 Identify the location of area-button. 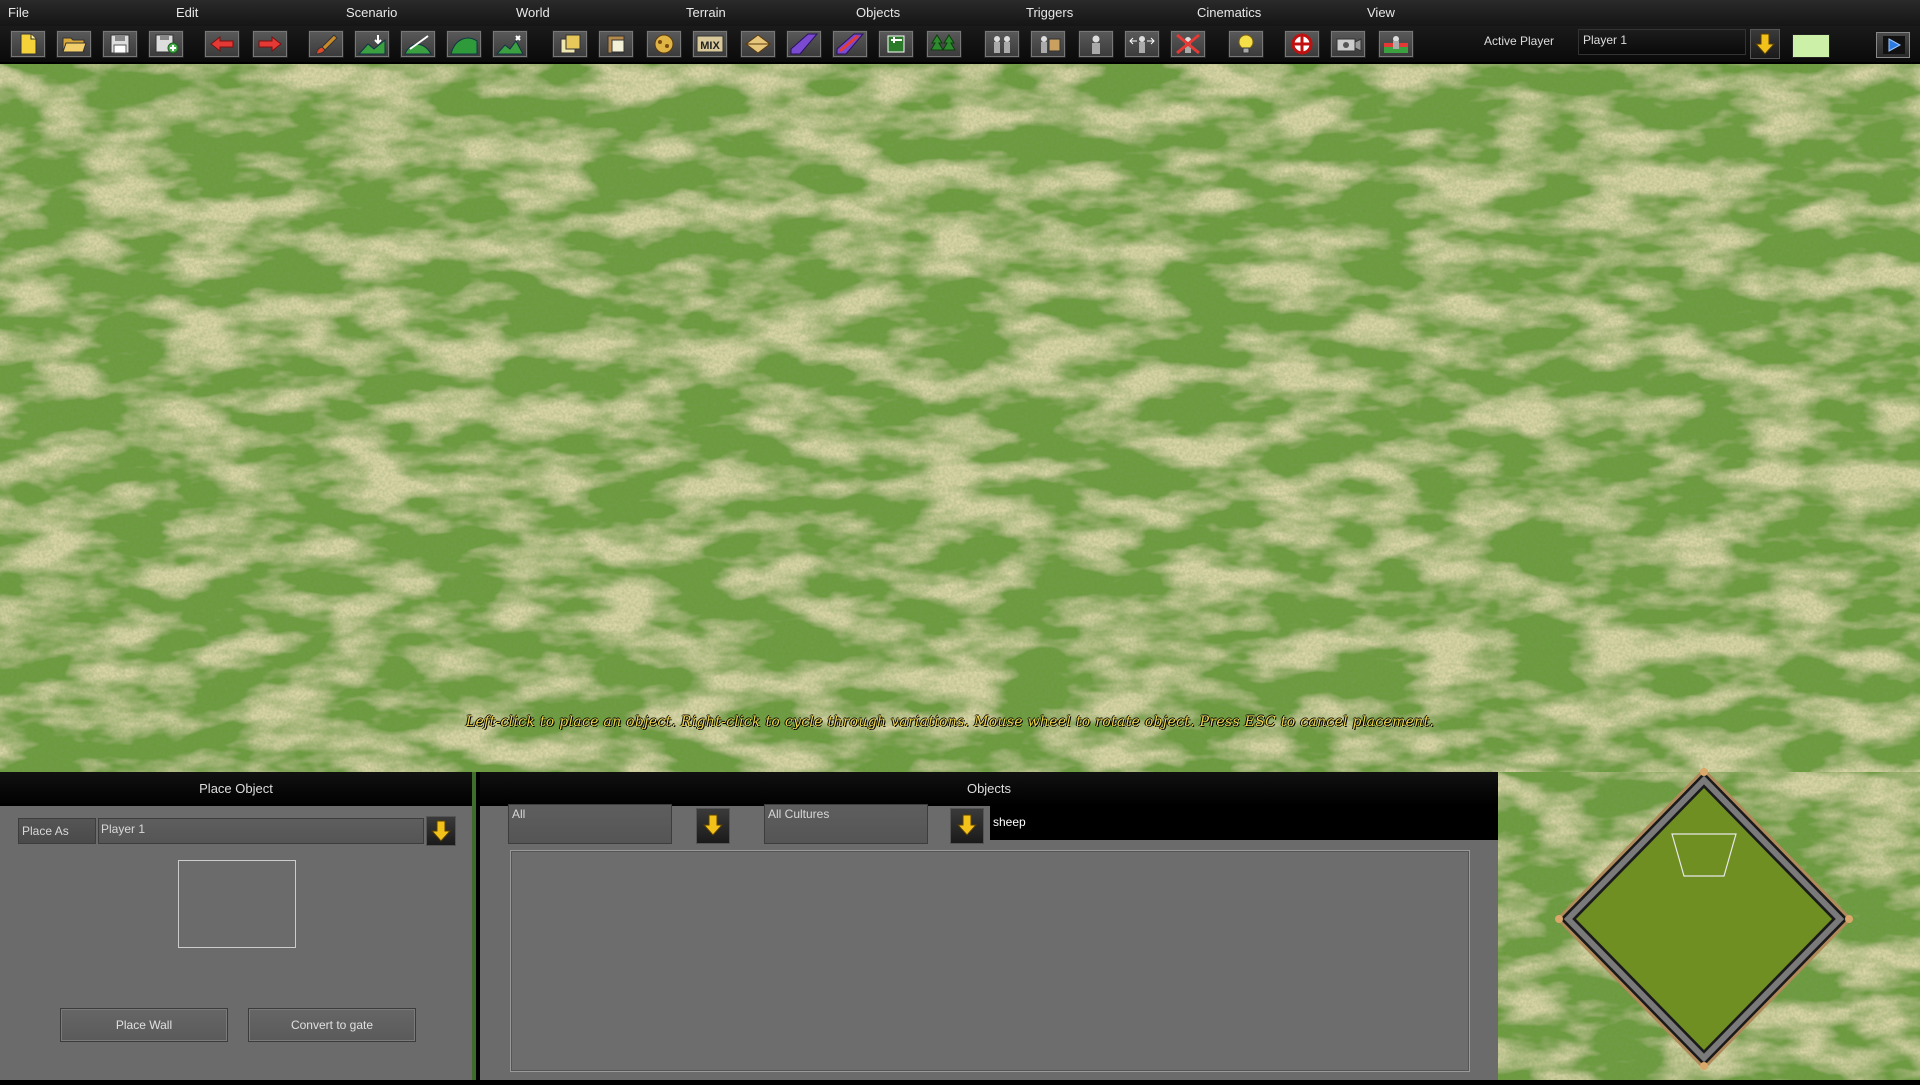
(896, 44).